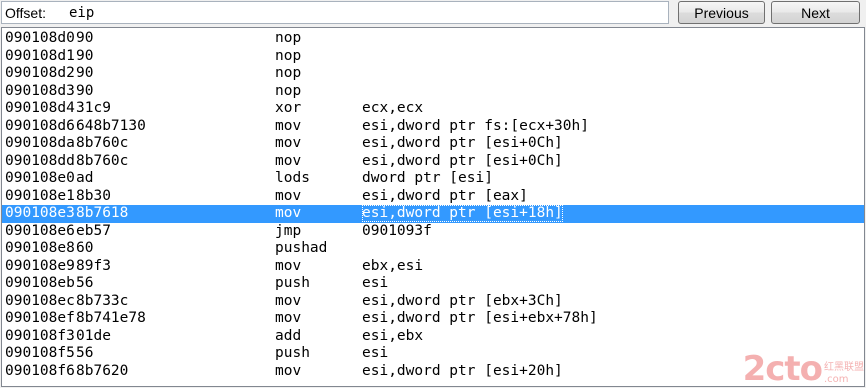 Image resolution: width=866 pixels, height=388 pixels. What do you see at coordinates (433, 74) in the screenshot?
I see `instruction-row: 090108d2 90 nop` at bounding box center [433, 74].